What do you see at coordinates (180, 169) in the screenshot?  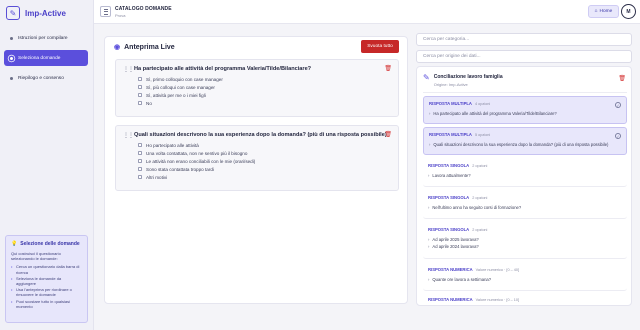 I see `option-label: Sono stata contattata troppo tardi` at bounding box center [180, 169].